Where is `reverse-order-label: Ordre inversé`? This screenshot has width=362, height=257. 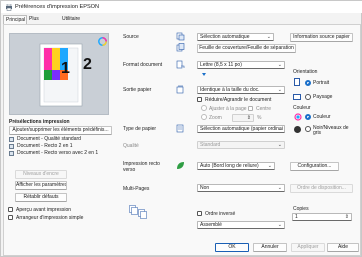
reverse-order-label: Ordre inversé is located at coordinates (220, 214).